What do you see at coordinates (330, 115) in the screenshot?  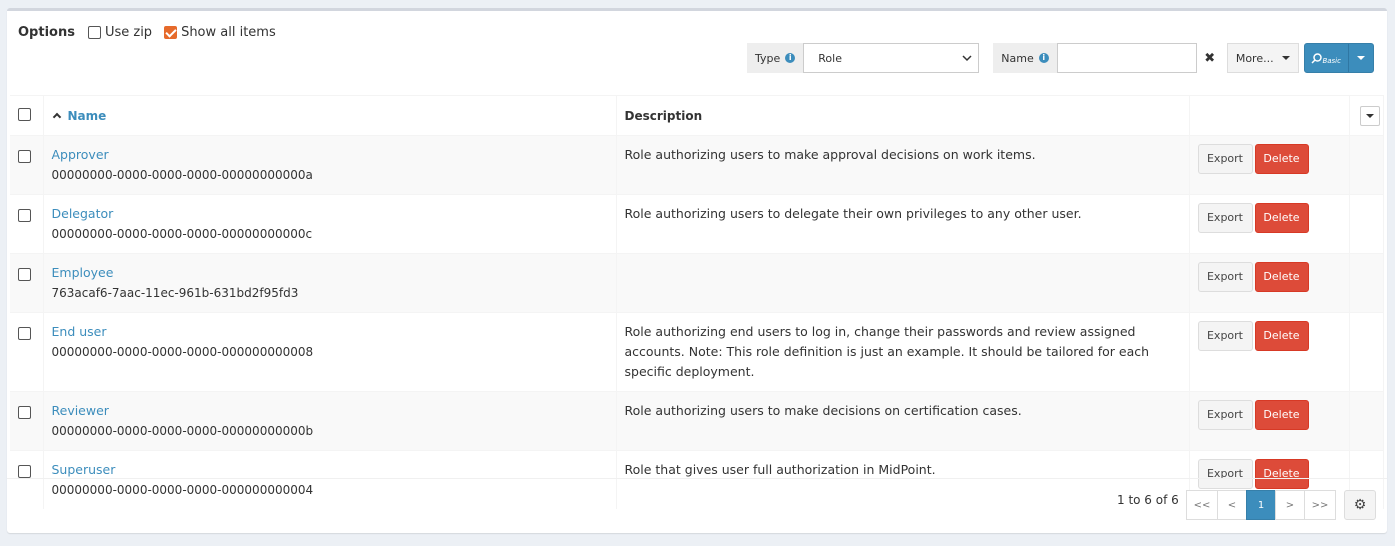 I see `column-header-name: Name` at bounding box center [330, 115].